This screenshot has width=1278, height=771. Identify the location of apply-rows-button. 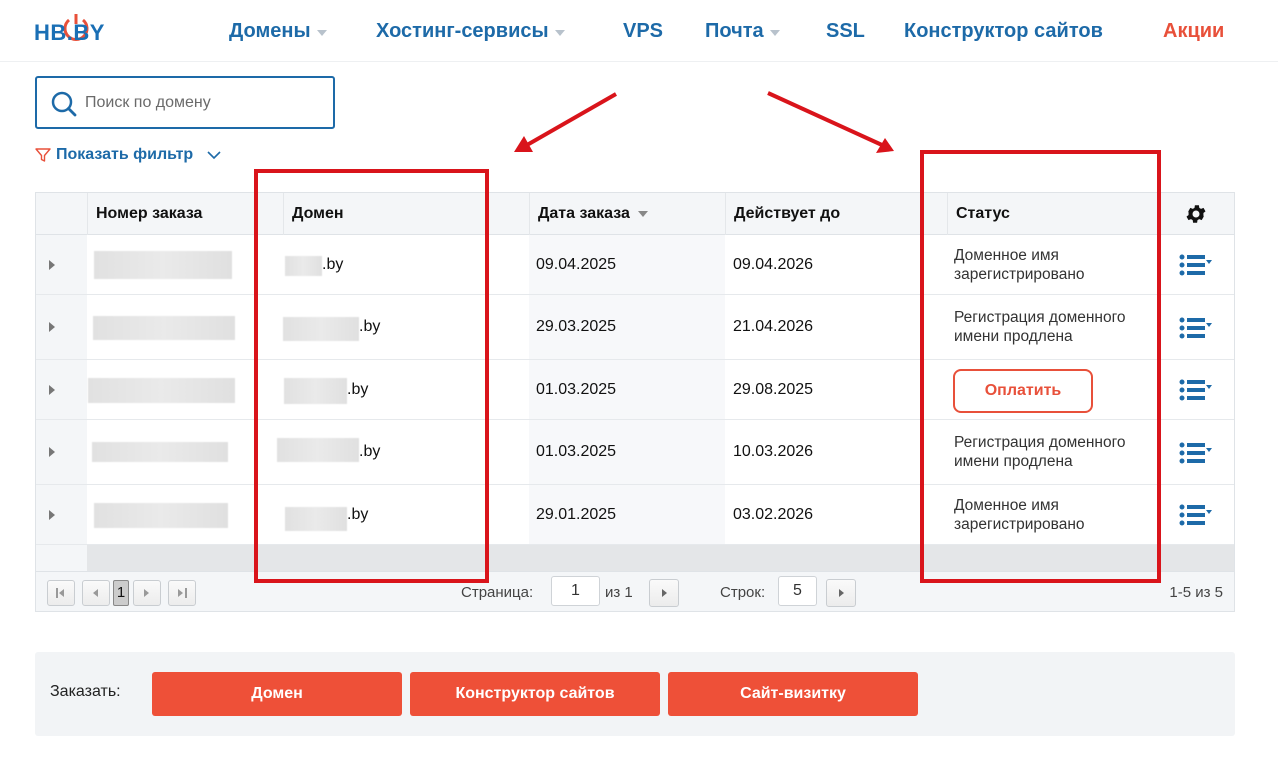
(841, 593).